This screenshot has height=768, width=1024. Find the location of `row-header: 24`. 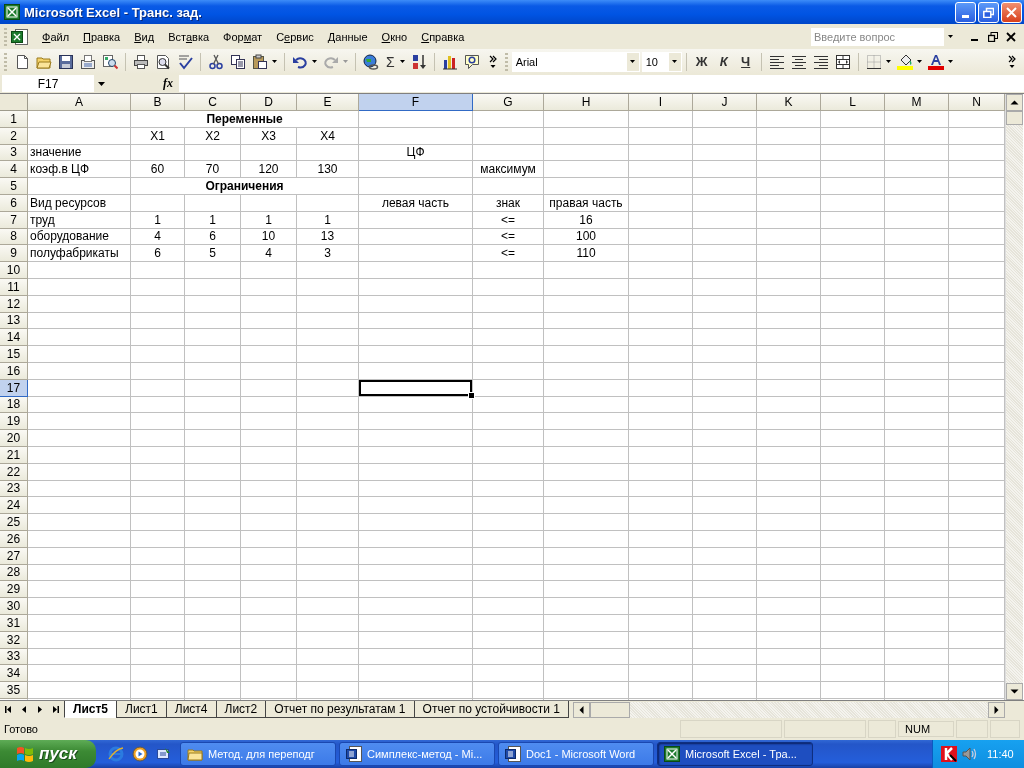

row-header: 24 is located at coordinates (14, 506).